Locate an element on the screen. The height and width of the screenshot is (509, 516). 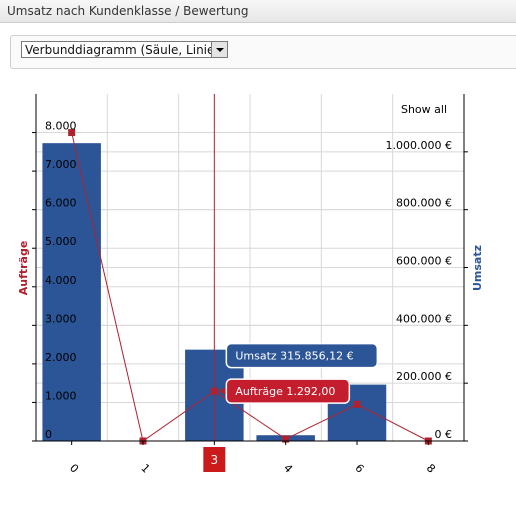
left-tick-label: 8.000 is located at coordinates (61, 126).